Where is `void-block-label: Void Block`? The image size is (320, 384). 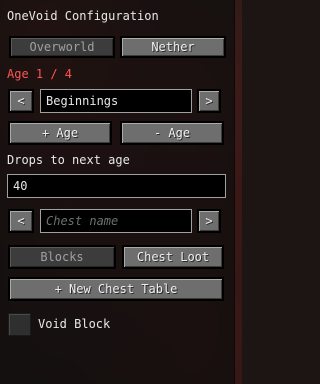
void-block-label: Void Block is located at coordinates (74, 324).